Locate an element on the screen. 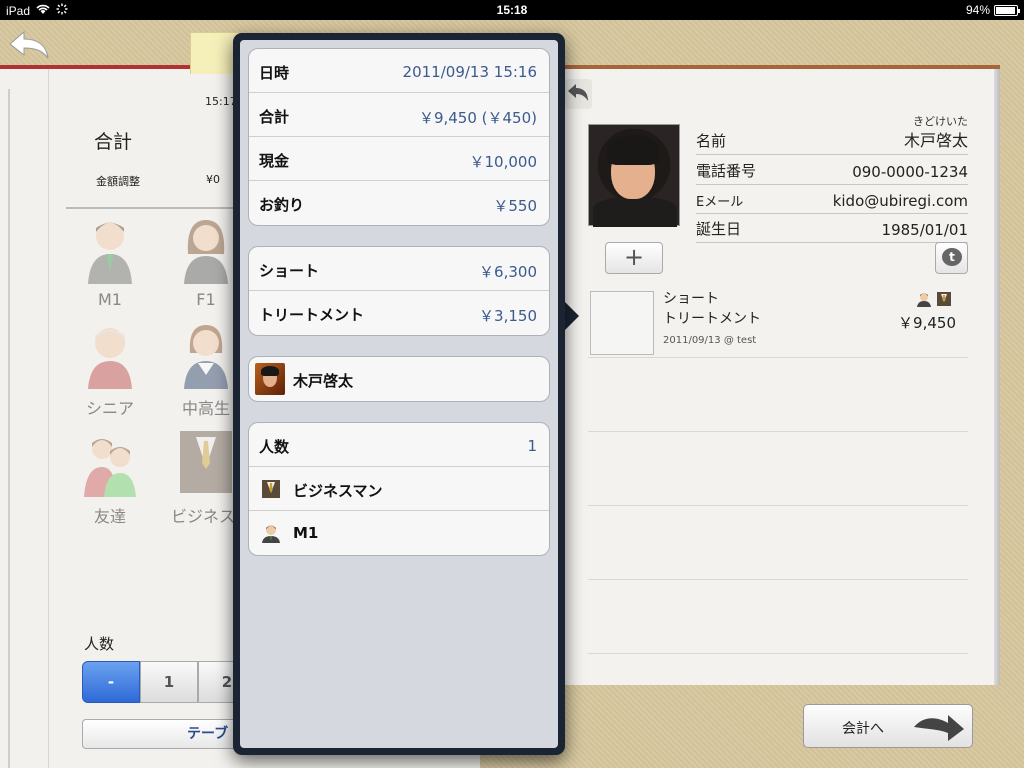 This screenshot has height=768, width=1024. row-label: 合計 is located at coordinates (274, 117).